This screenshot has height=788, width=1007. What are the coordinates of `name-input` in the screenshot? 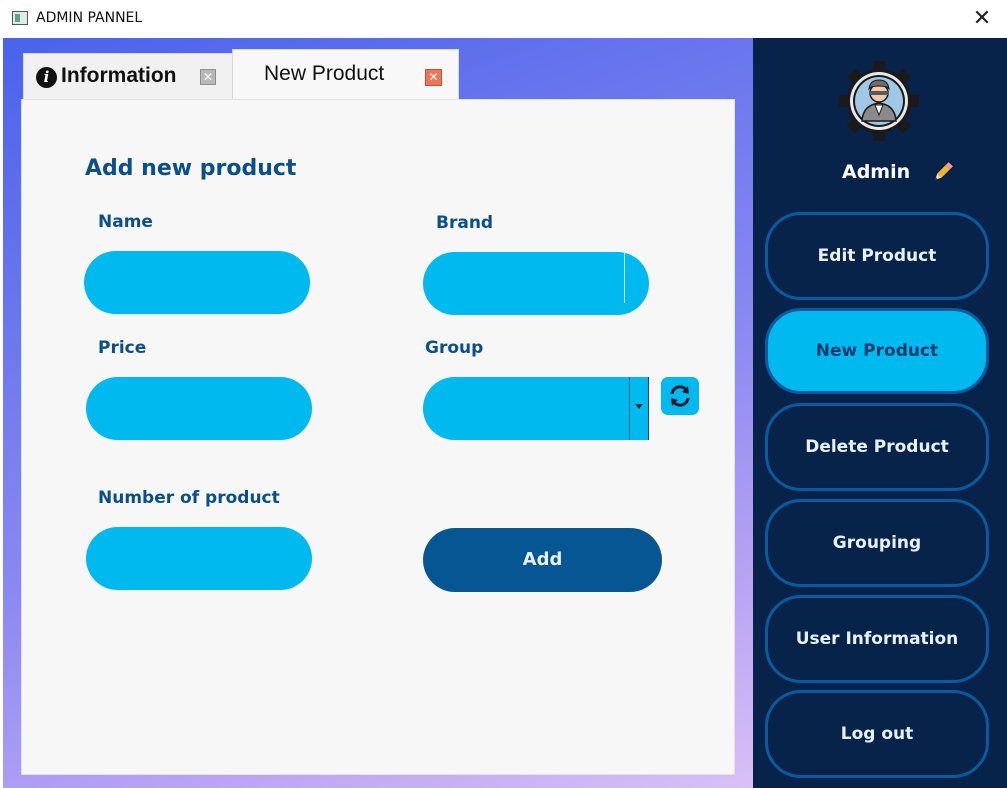 It's located at (197, 282).